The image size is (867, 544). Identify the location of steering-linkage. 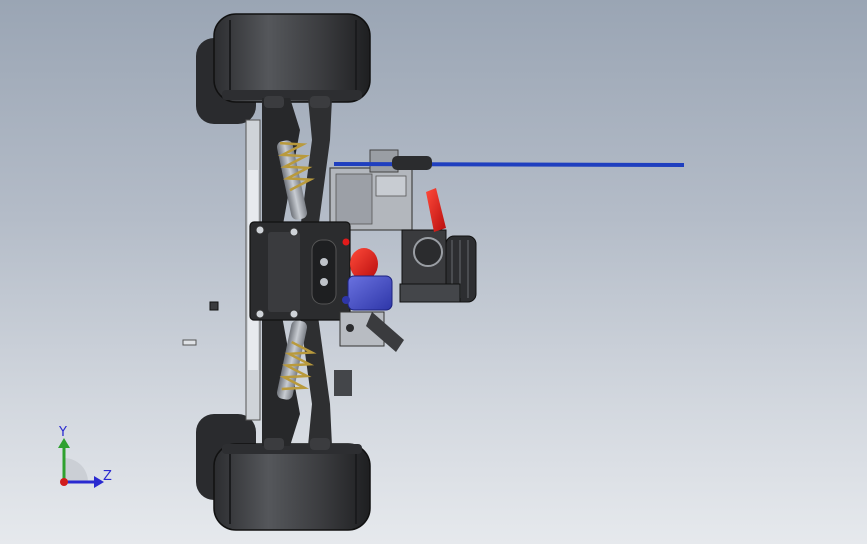
(369, 353).